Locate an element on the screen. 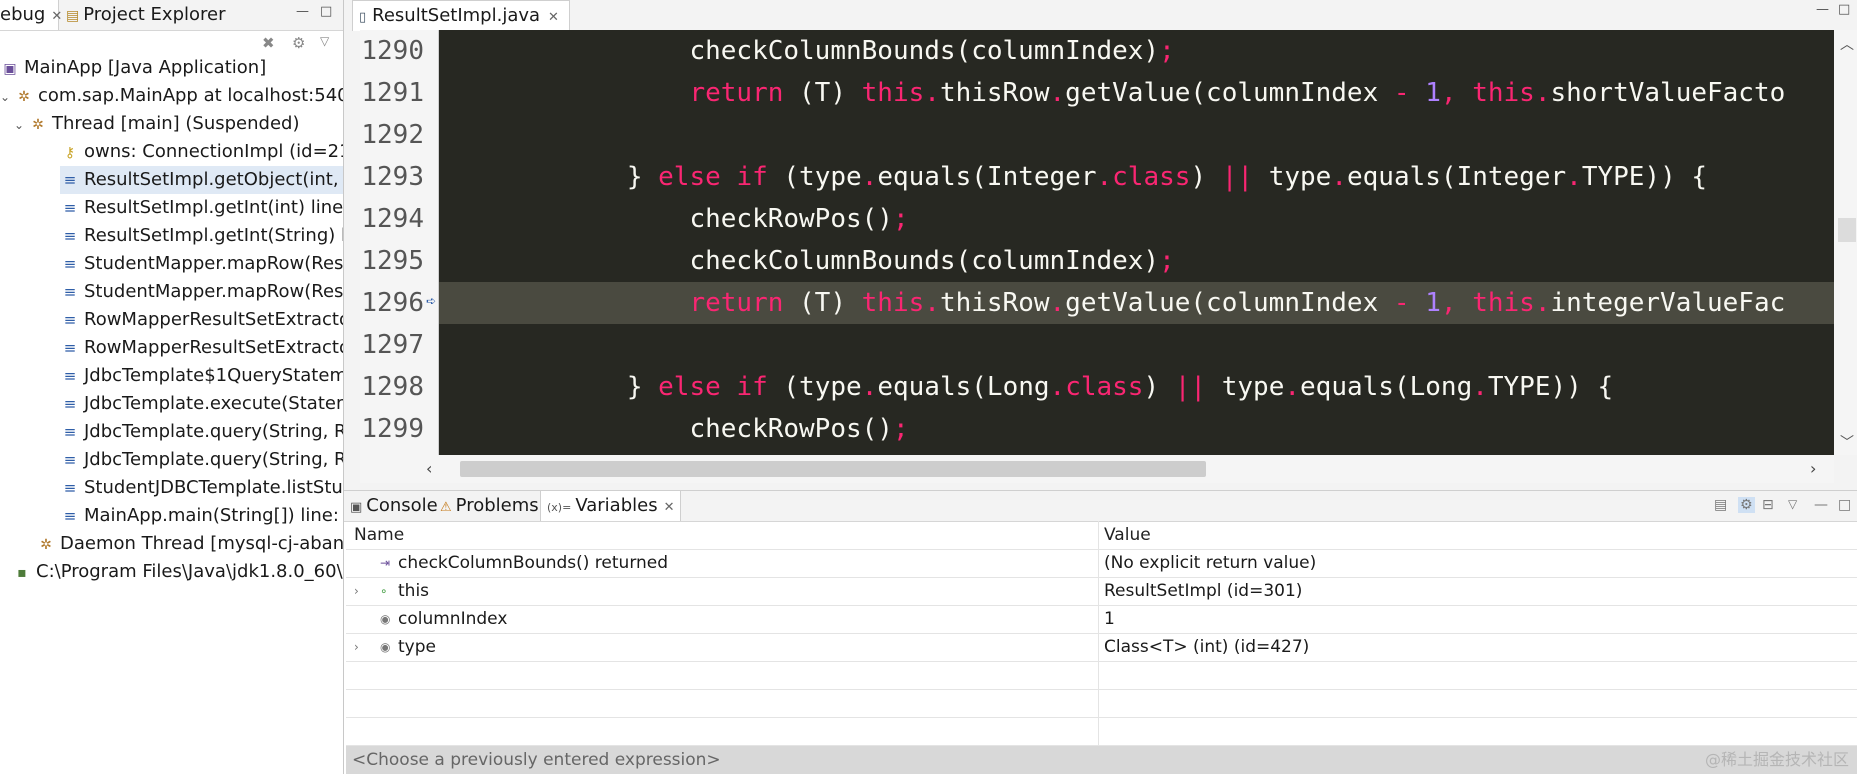 This screenshot has width=1857, height=774. variable-row: › ∘ this ResultSetImpl (id=301) is located at coordinates (1101, 591).